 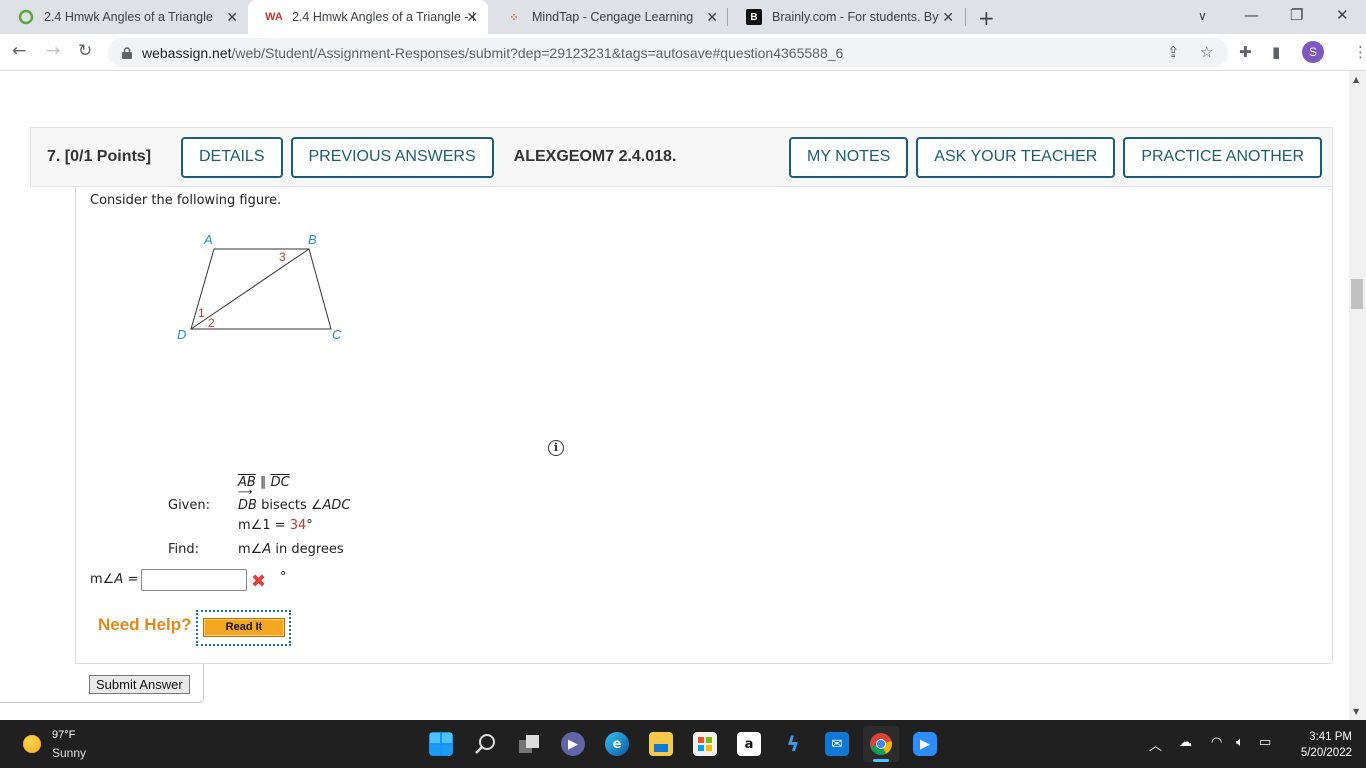 I want to click on read-it-button: Read It, so click(x=244, y=627).